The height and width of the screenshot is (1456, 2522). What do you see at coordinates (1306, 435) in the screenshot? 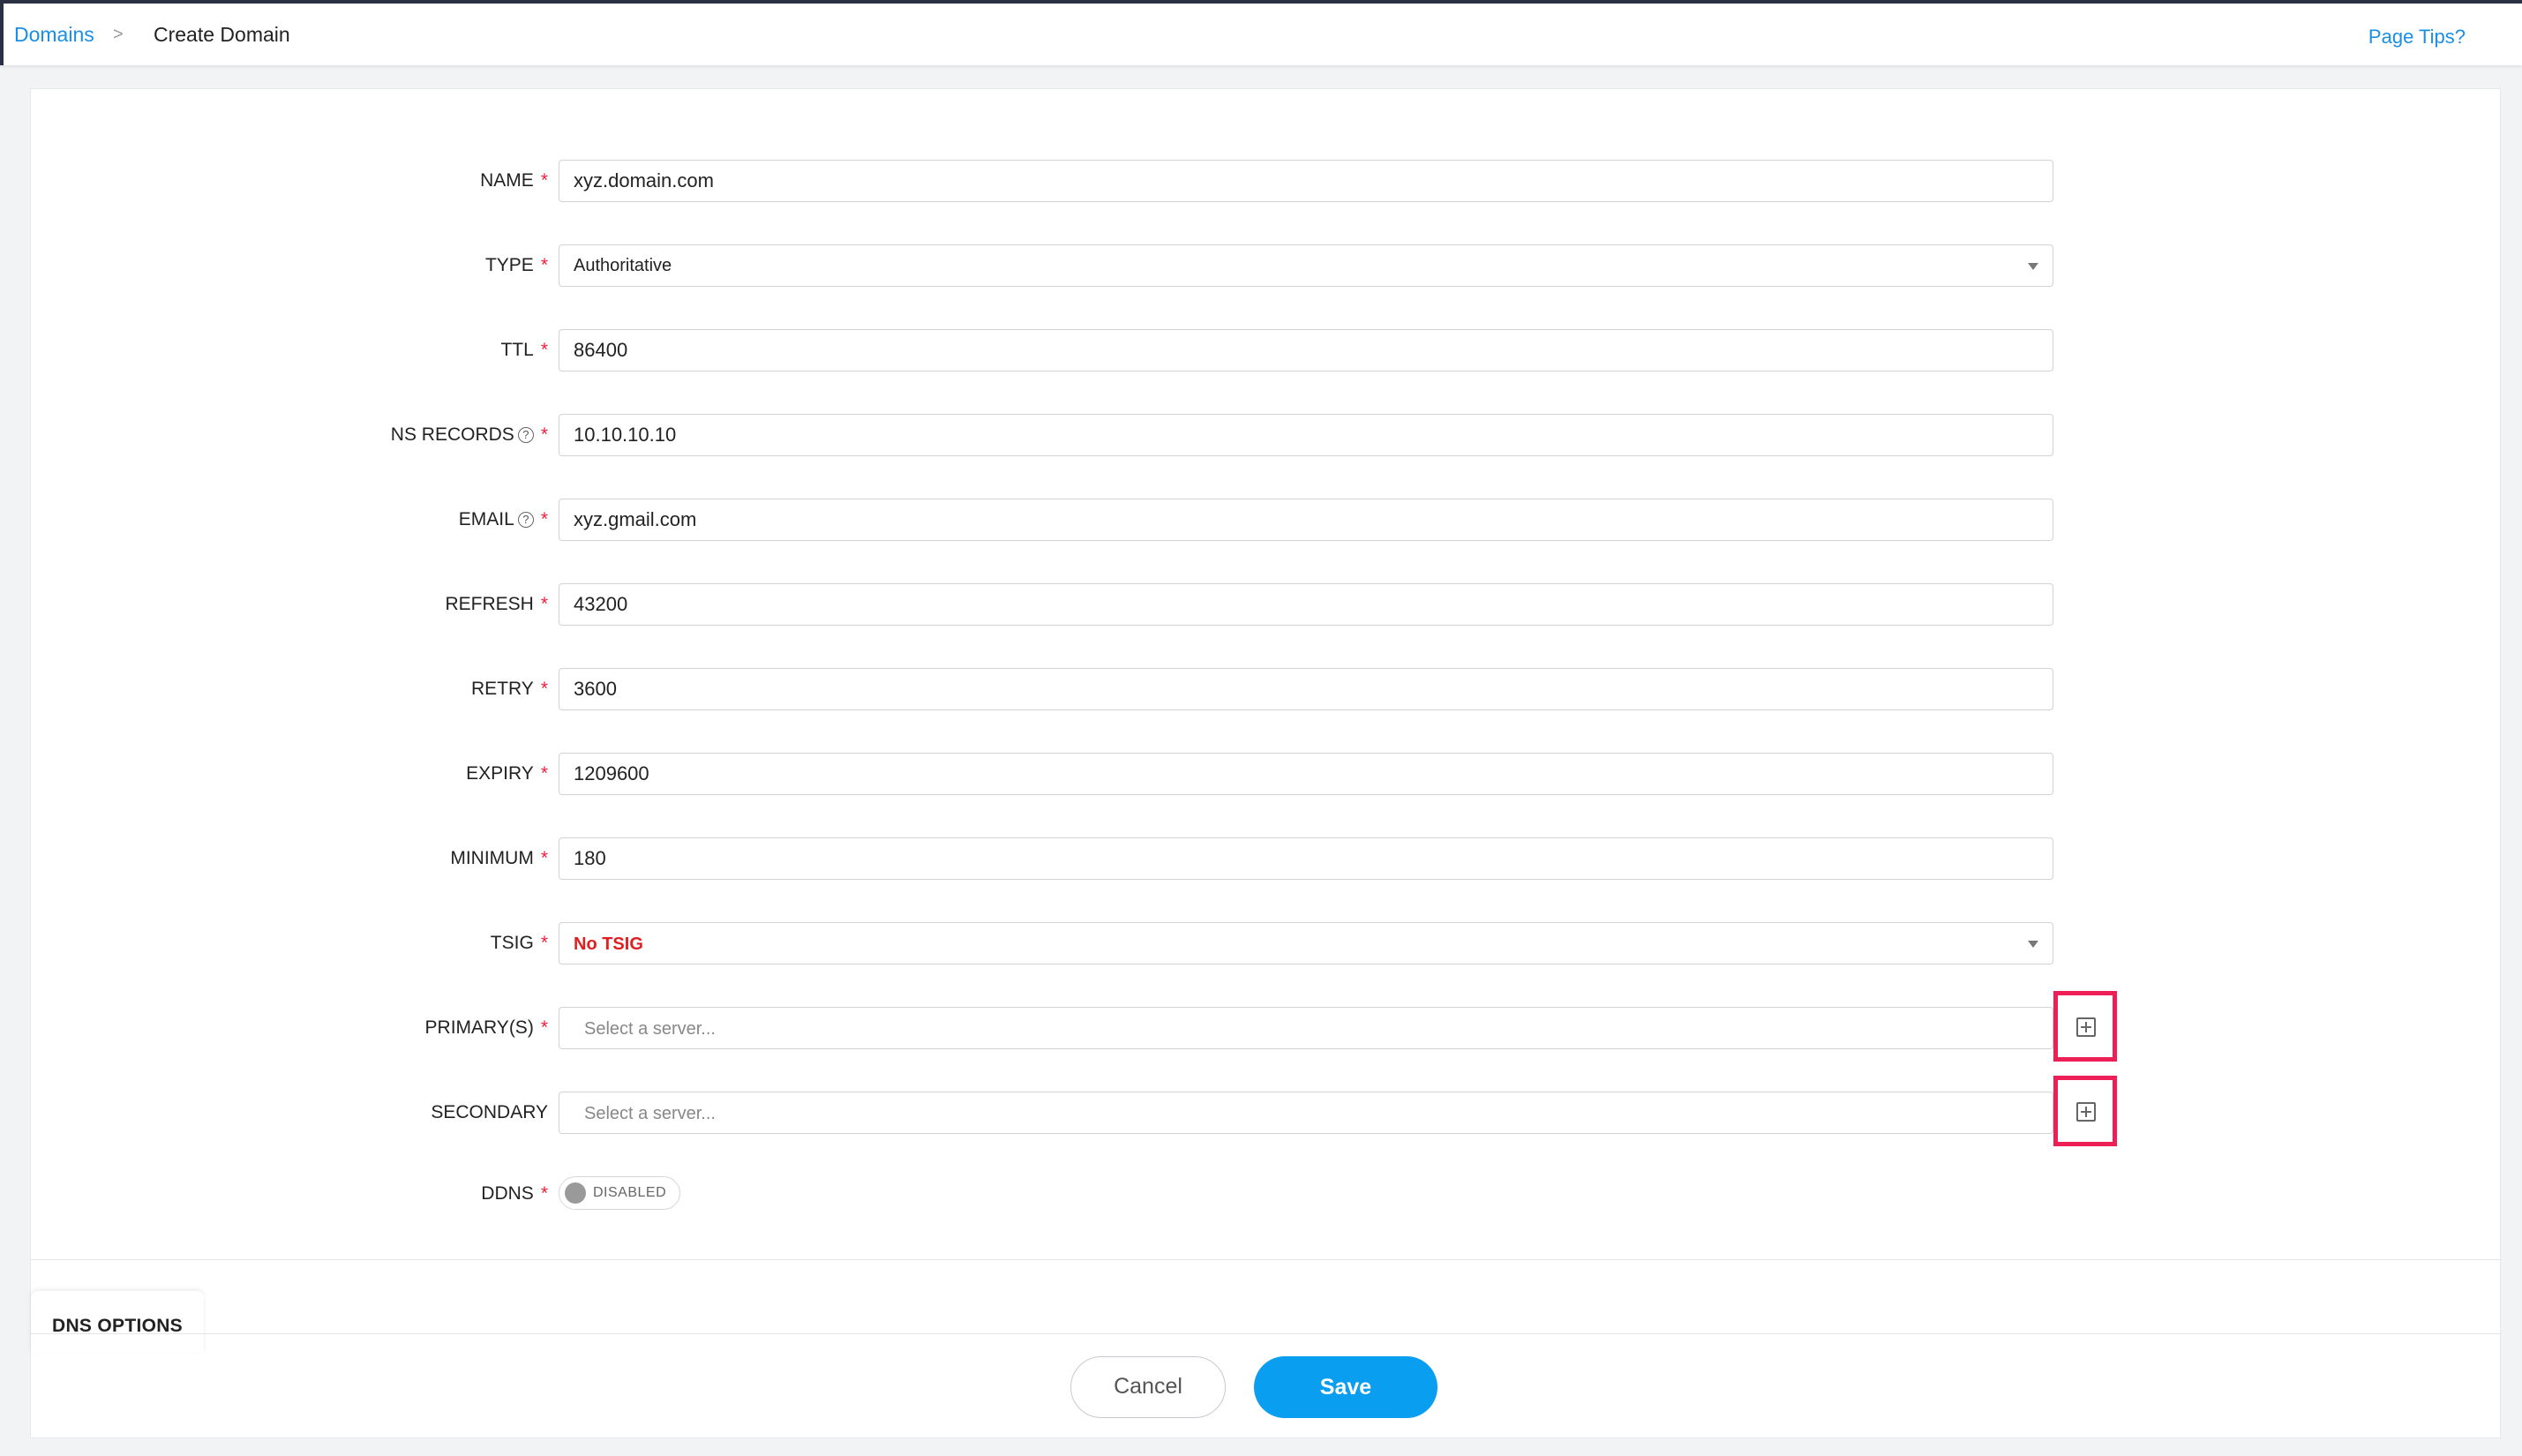
I see `ns-records-input: 10.10.10.10` at bounding box center [1306, 435].